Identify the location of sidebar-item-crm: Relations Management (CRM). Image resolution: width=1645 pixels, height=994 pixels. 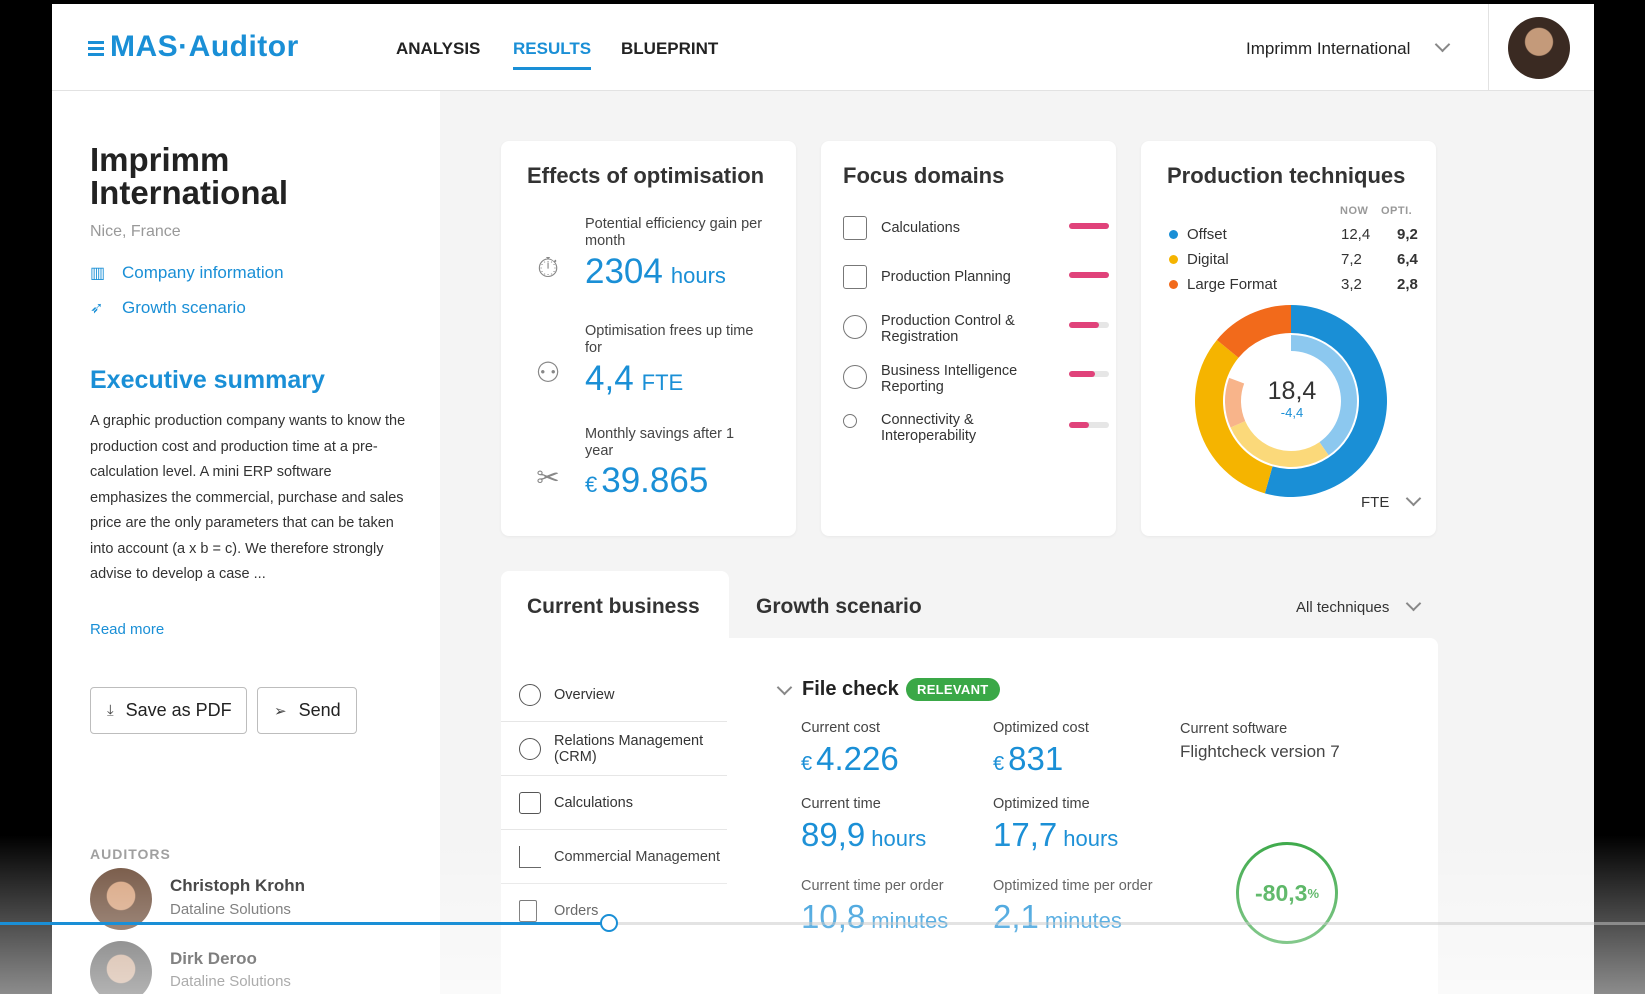
(614, 749).